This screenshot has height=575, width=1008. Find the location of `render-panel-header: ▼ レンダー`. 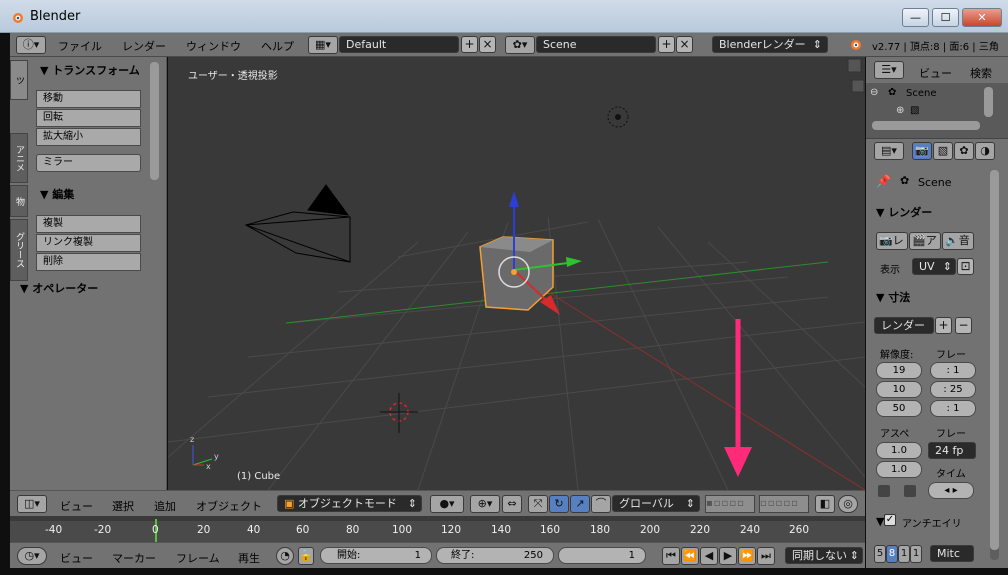

render-panel-header: ▼ レンダー is located at coordinates (904, 212).